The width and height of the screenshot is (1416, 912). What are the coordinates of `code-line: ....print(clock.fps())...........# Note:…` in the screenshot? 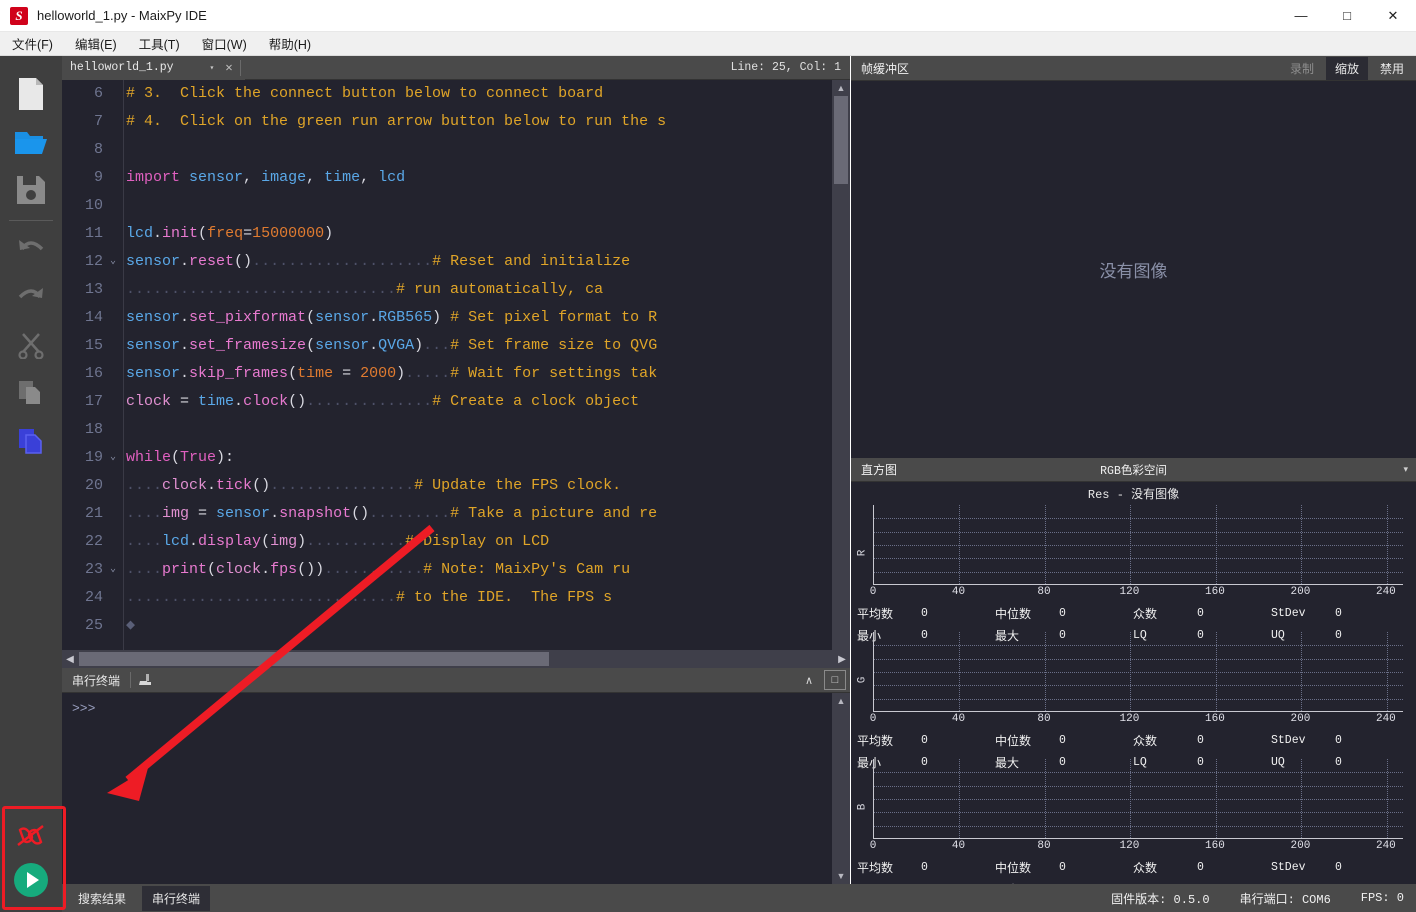 It's located at (479, 570).